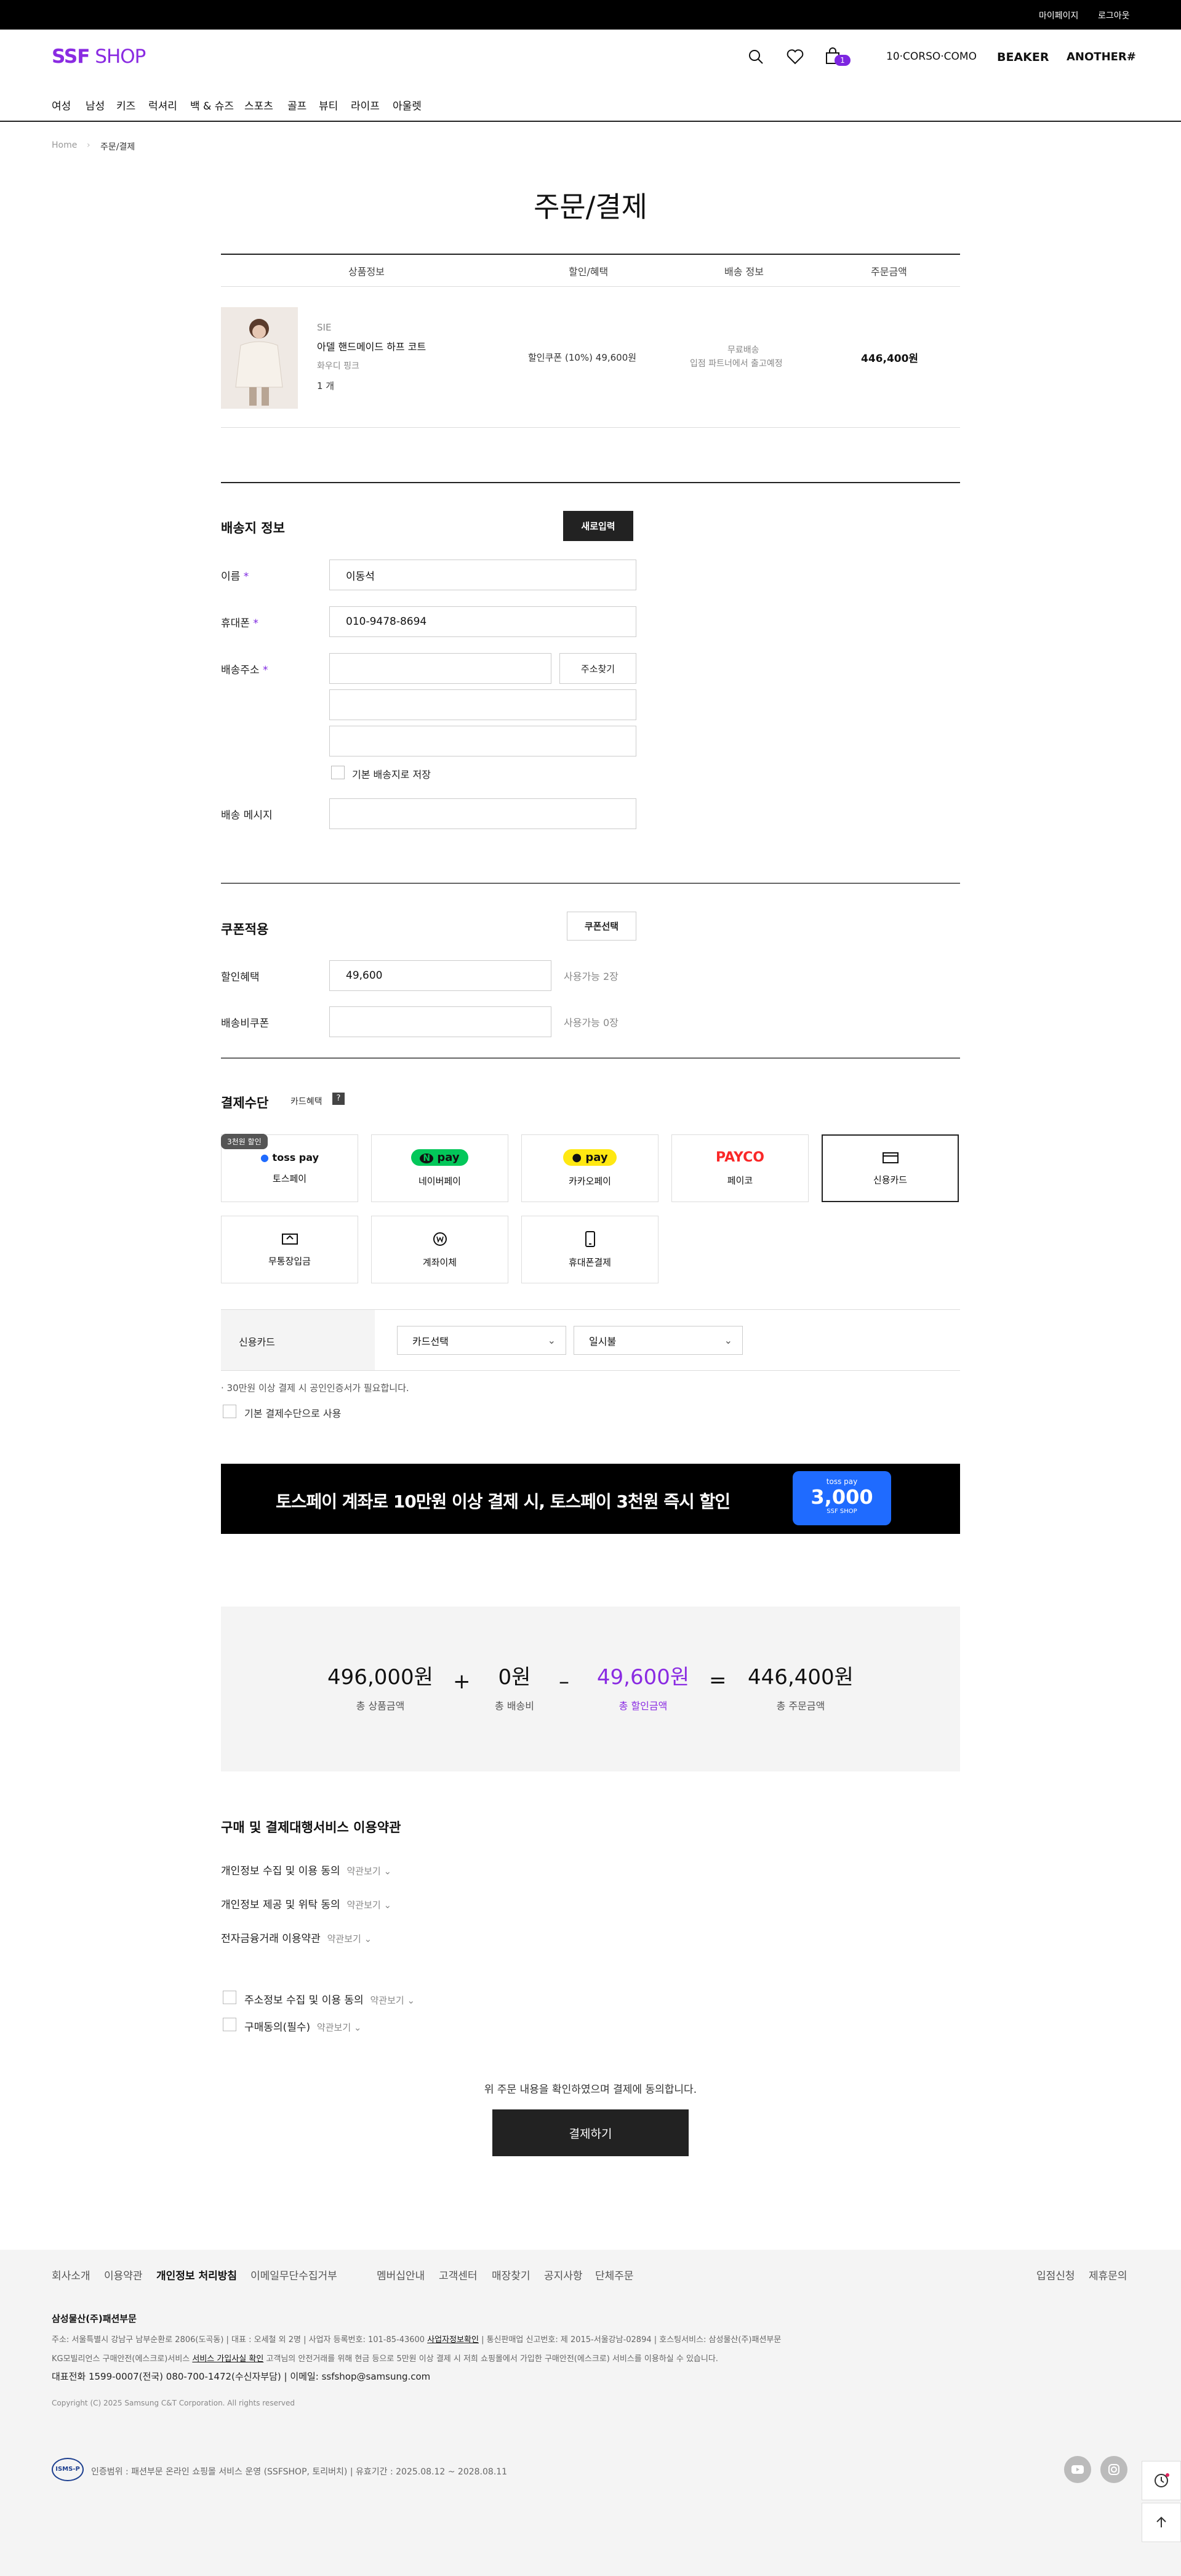  Describe the element at coordinates (744, 272) in the screenshot. I see `col-shipping: 배송 정보` at that location.